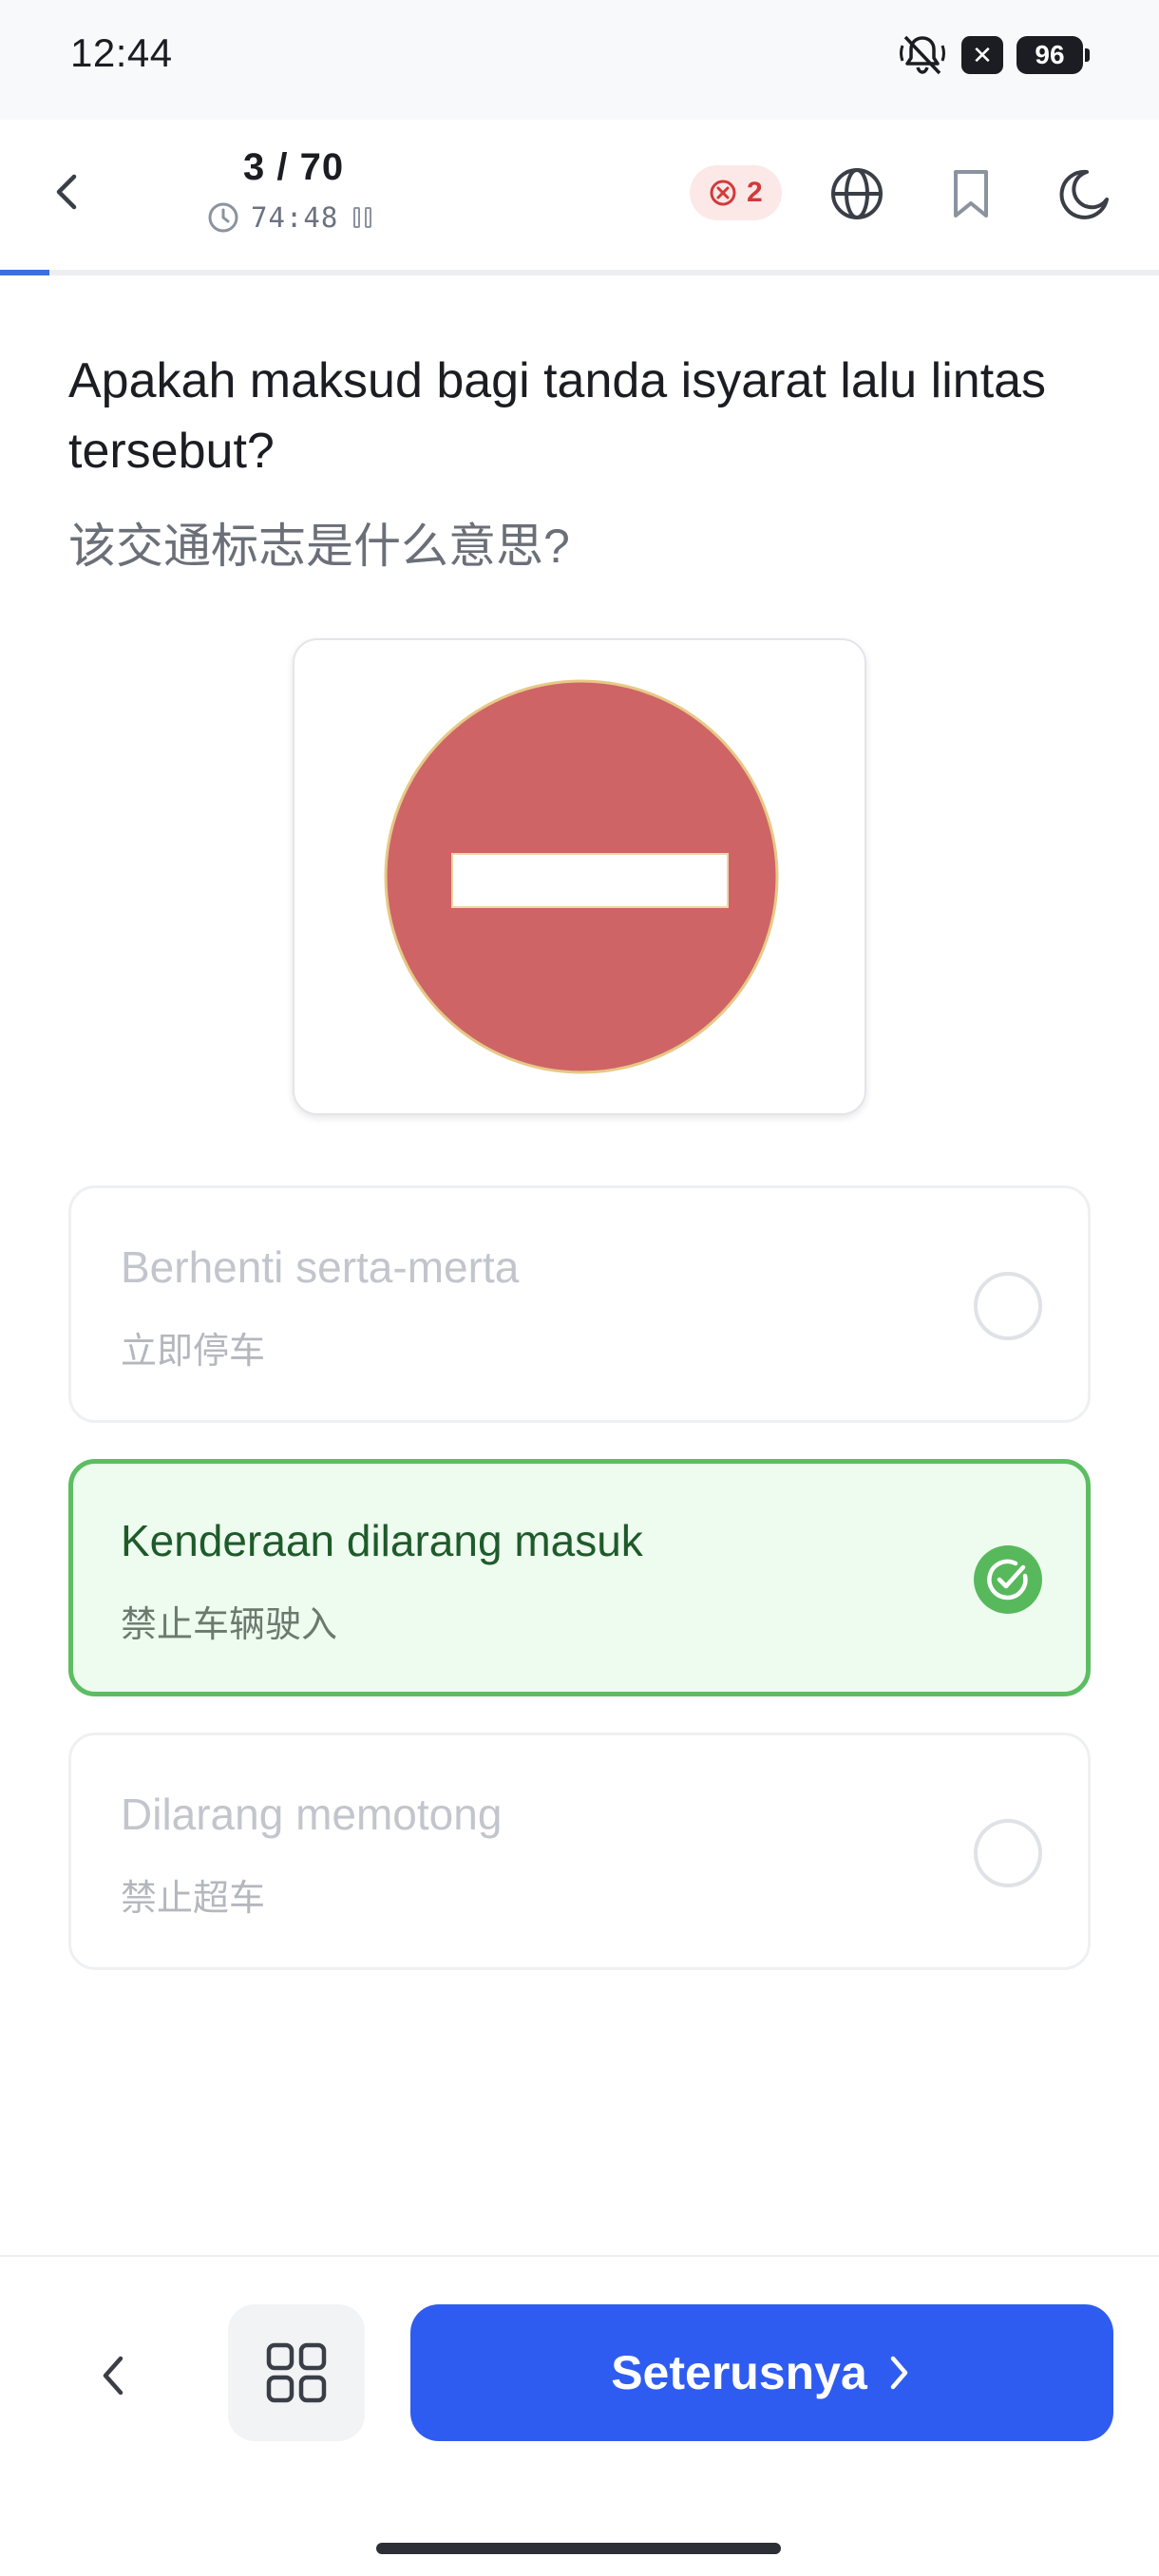  Describe the element at coordinates (382, 1540) in the screenshot. I see `option-label-malay: Kenderaan dilarang masuk` at that location.